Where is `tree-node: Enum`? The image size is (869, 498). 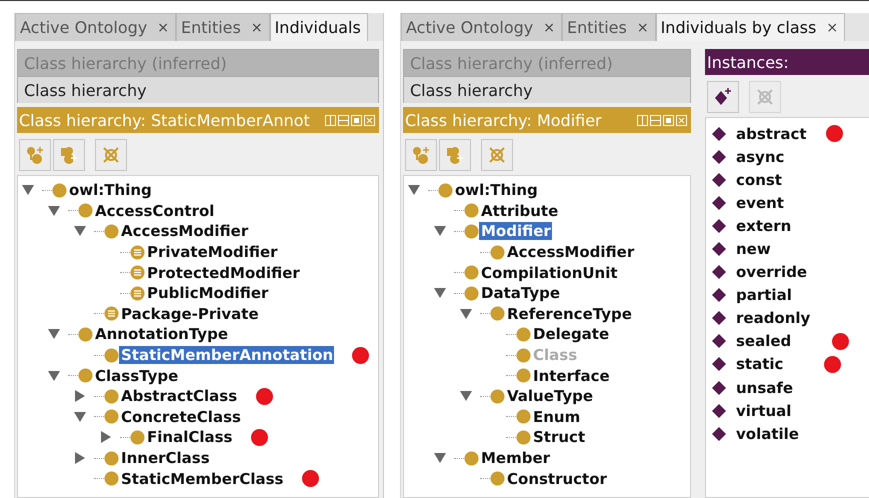
tree-node: Enum is located at coordinates (556, 417).